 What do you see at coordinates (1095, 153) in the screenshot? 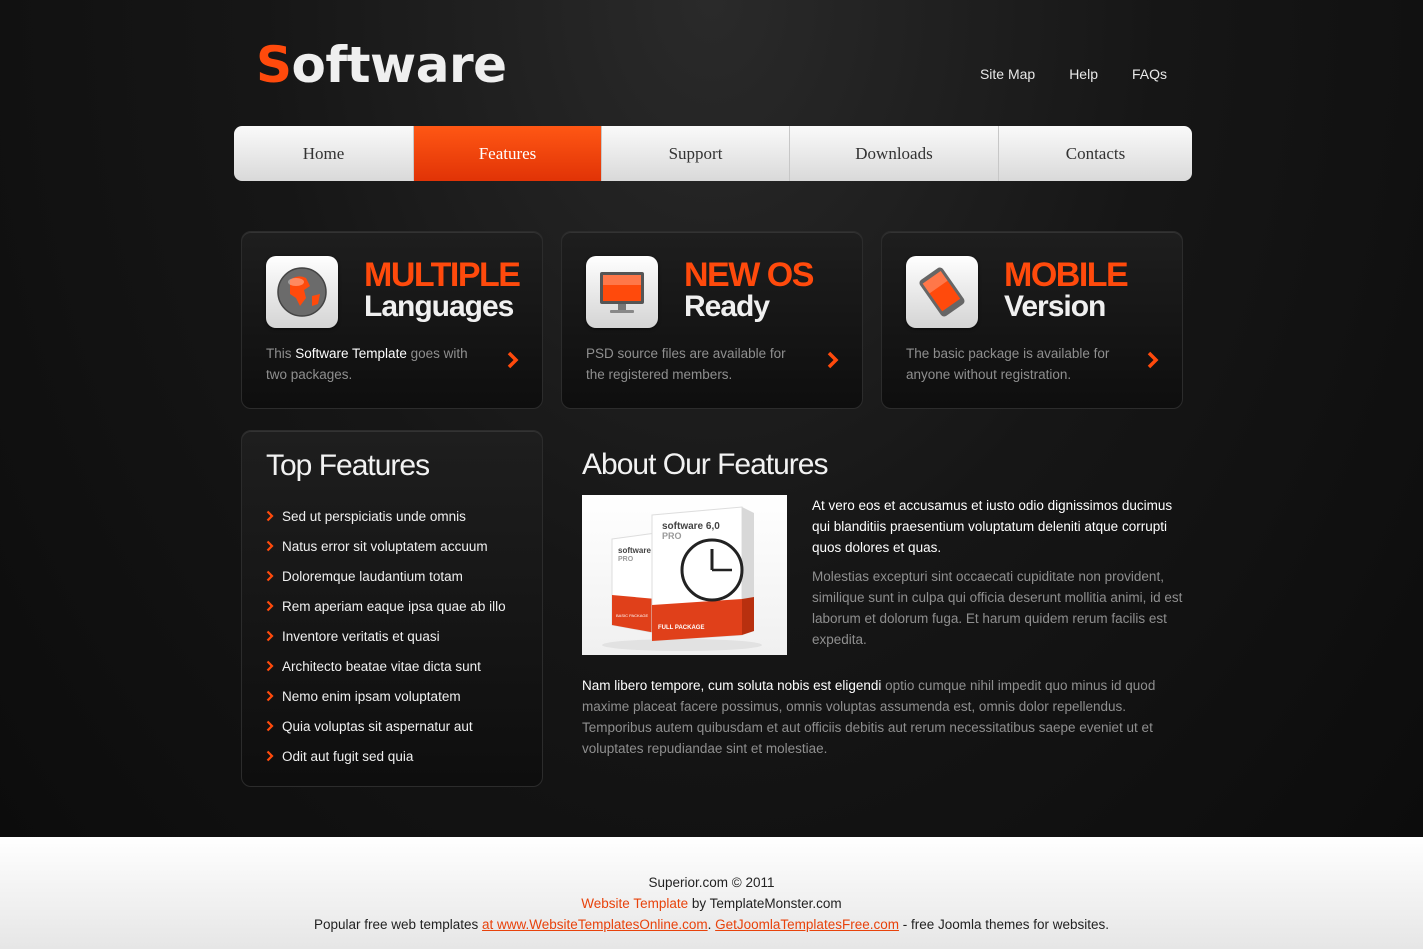
I see `nav-contacts: Contacts` at bounding box center [1095, 153].